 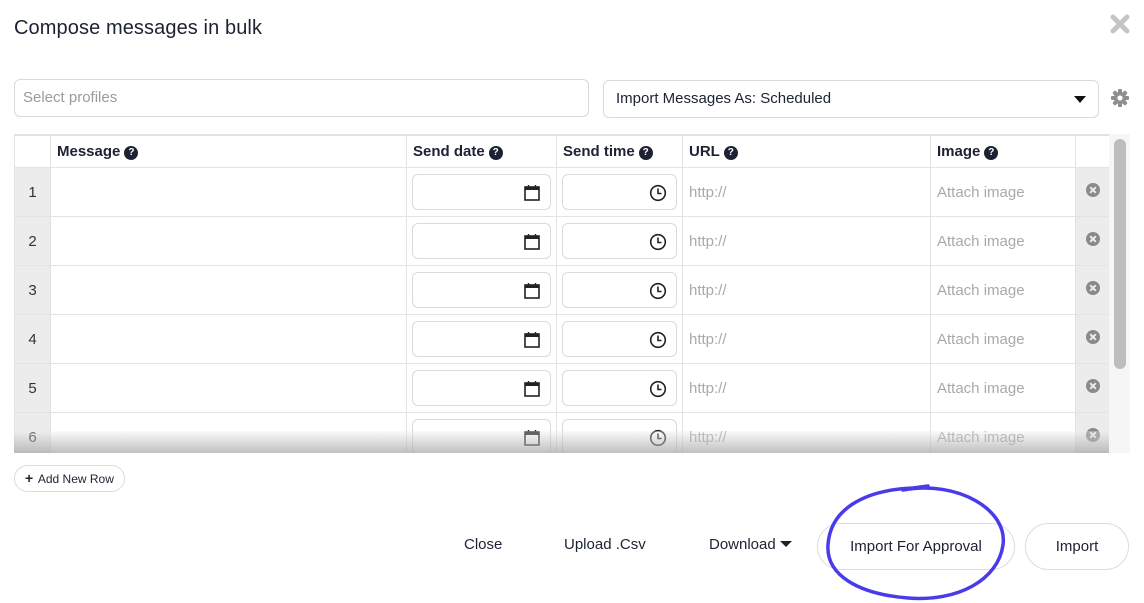 I want to click on import-for-approval-button: Import For Approval, so click(x=916, y=546).